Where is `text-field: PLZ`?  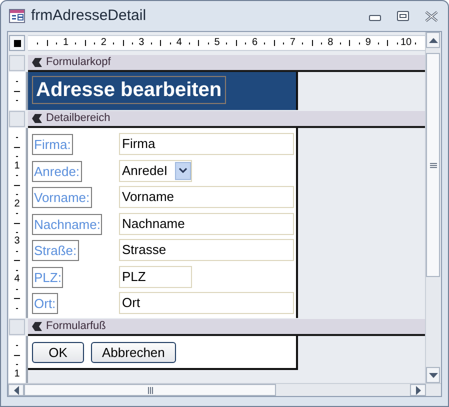
text-field: PLZ is located at coordinates (155, 277).